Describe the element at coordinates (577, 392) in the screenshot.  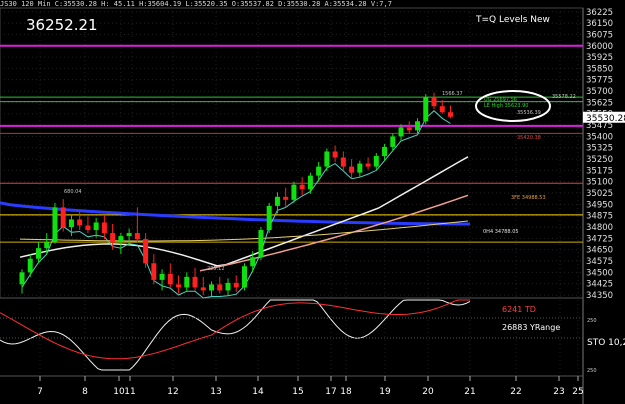
I see `x-tick-label: 25` at that location.